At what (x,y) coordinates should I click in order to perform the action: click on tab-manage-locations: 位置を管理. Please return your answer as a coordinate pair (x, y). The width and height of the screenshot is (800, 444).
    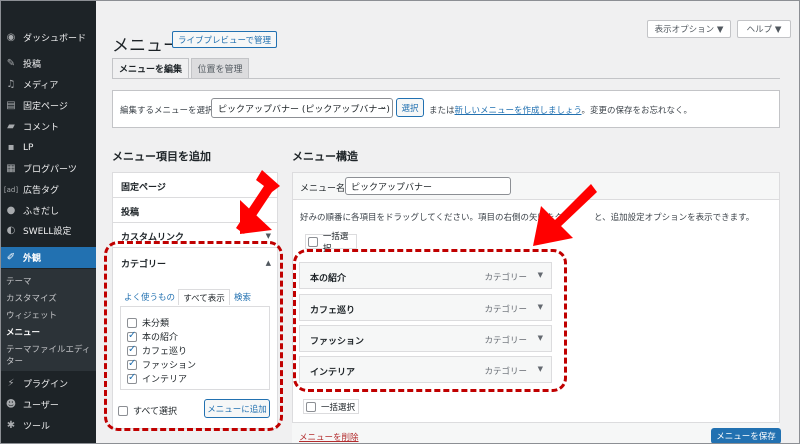
    Looking at the image, I should click on (220, 68).